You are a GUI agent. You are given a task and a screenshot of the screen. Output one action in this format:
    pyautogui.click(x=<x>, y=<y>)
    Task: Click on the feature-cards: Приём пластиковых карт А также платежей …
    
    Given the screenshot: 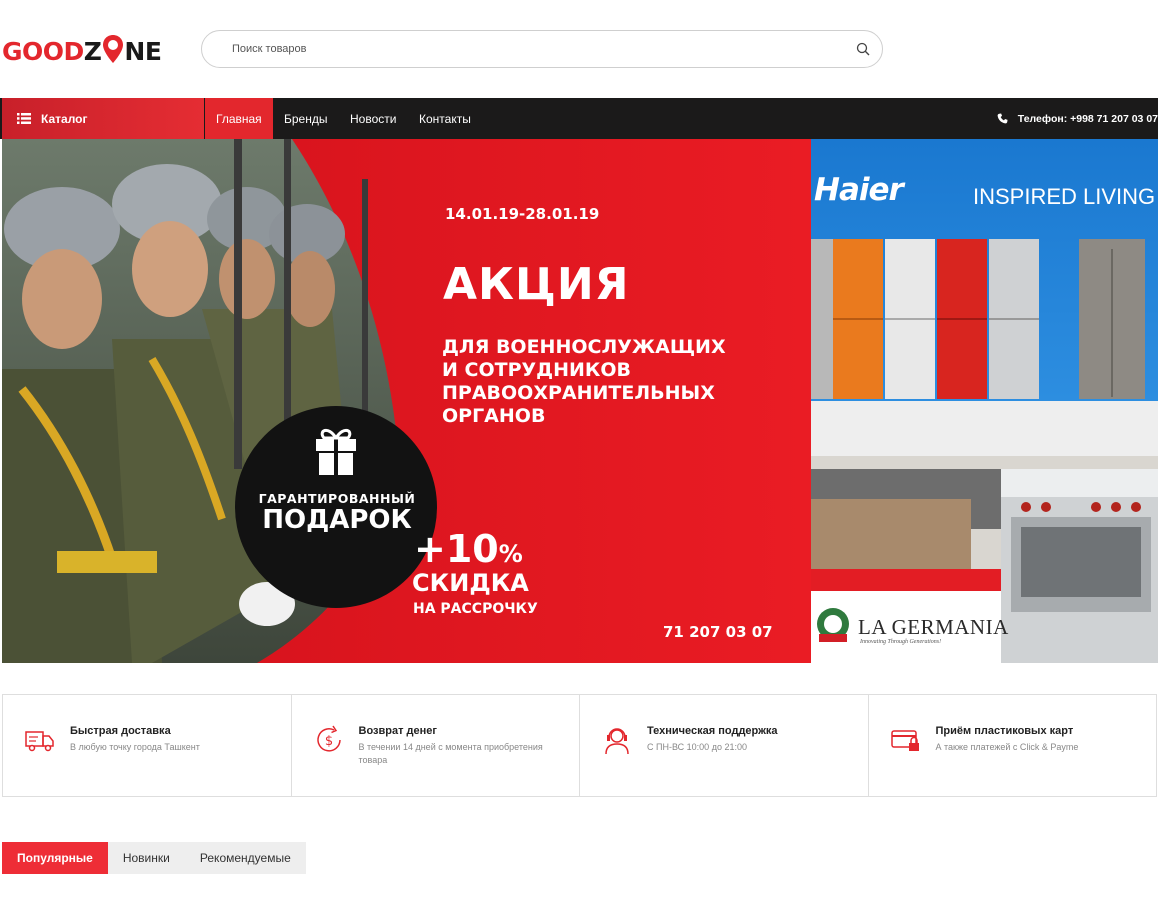 What is the action you would take?
    pyautogui.click(x=1013, y=745)
    